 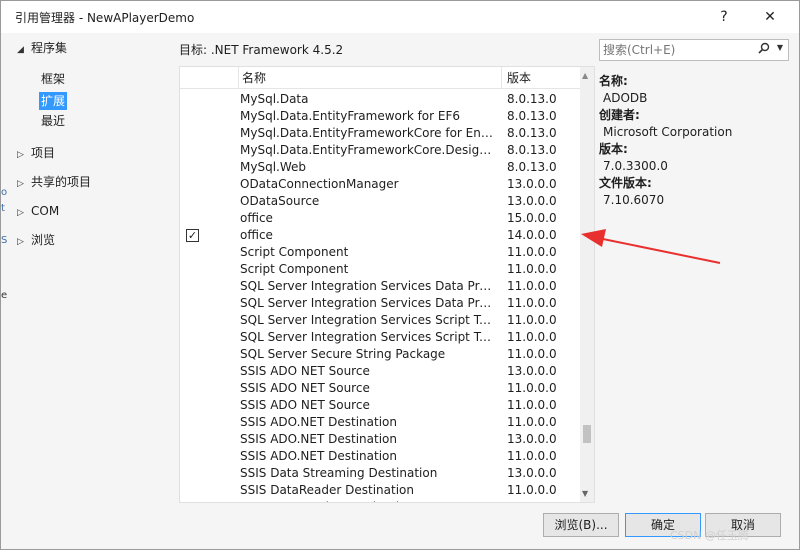 I want to click on scroll-up-arrow-icon: ▲, so click(x=585, y=75).